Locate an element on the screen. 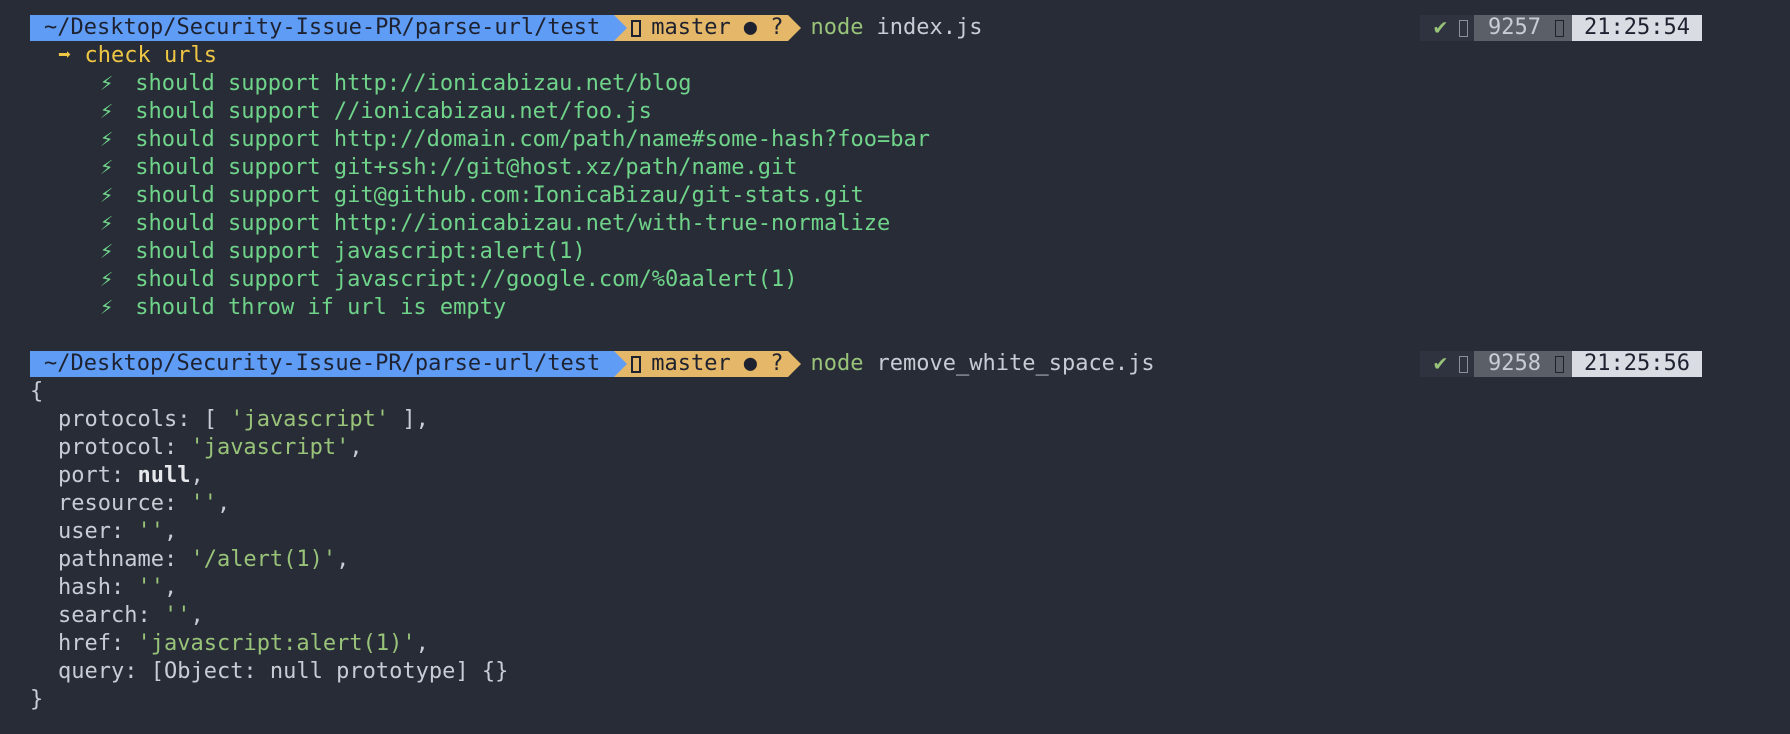 Image resolution: width=1790 pixels, height=734 pixels. output-protocols: protocols: [ 'javascript' ], is located at coordinates (895, 420).